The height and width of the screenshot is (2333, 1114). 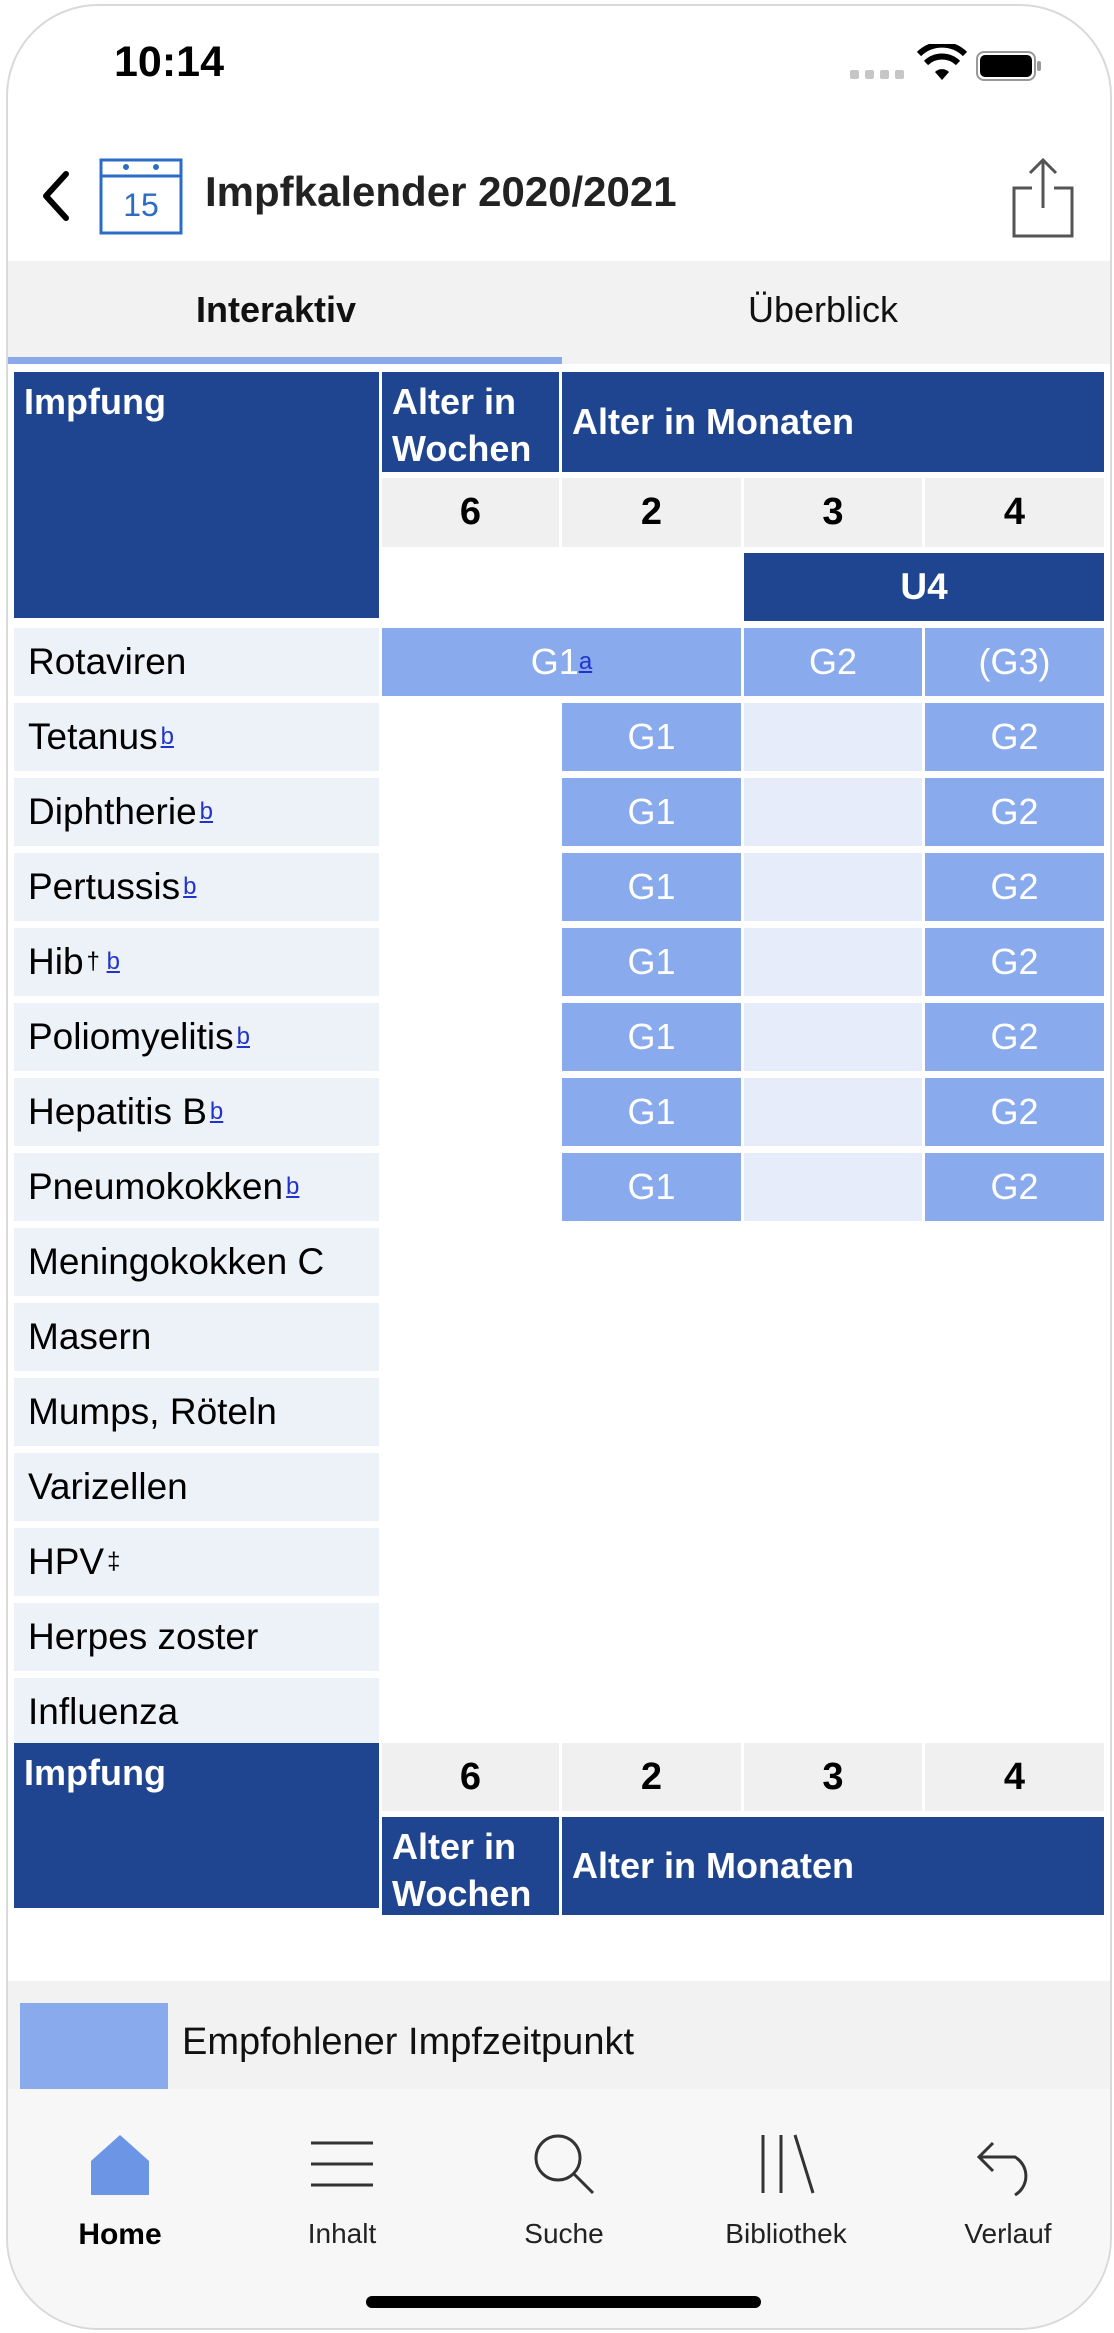 I want to click on library-icon, so click(x=788, y=2164).